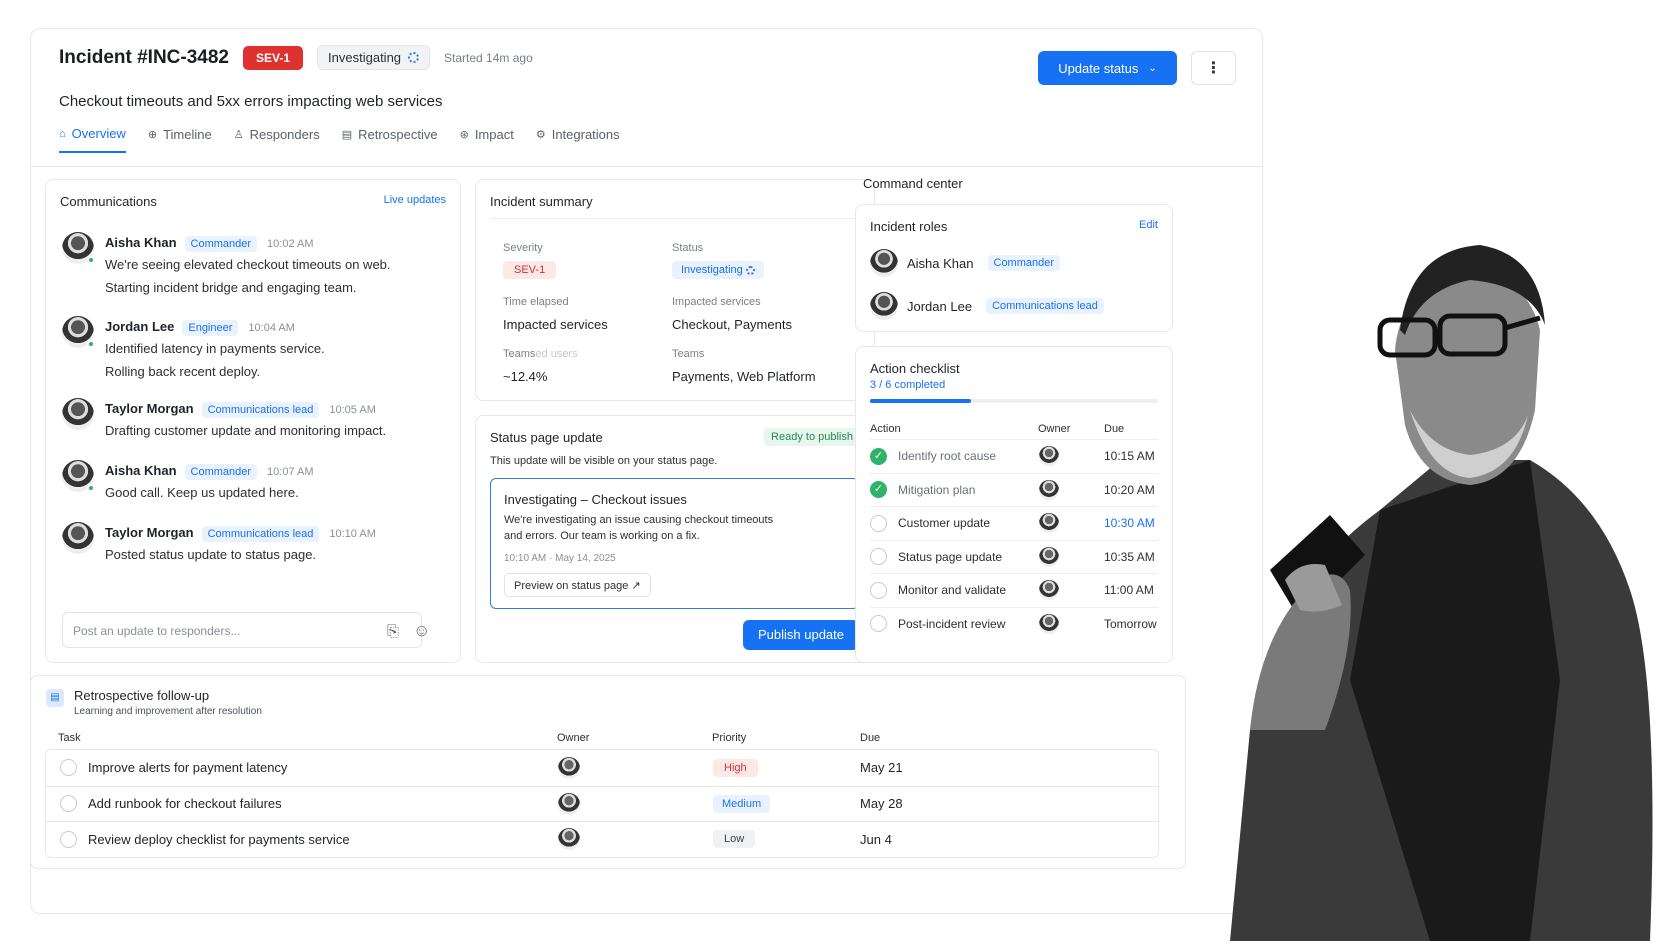 The width and height of the screenshot is (1672, 941). What do you see at coordinates (140, 326) in the screenshot?
I see `author-name: Jordan Lee` at bounding box center [140, 326].